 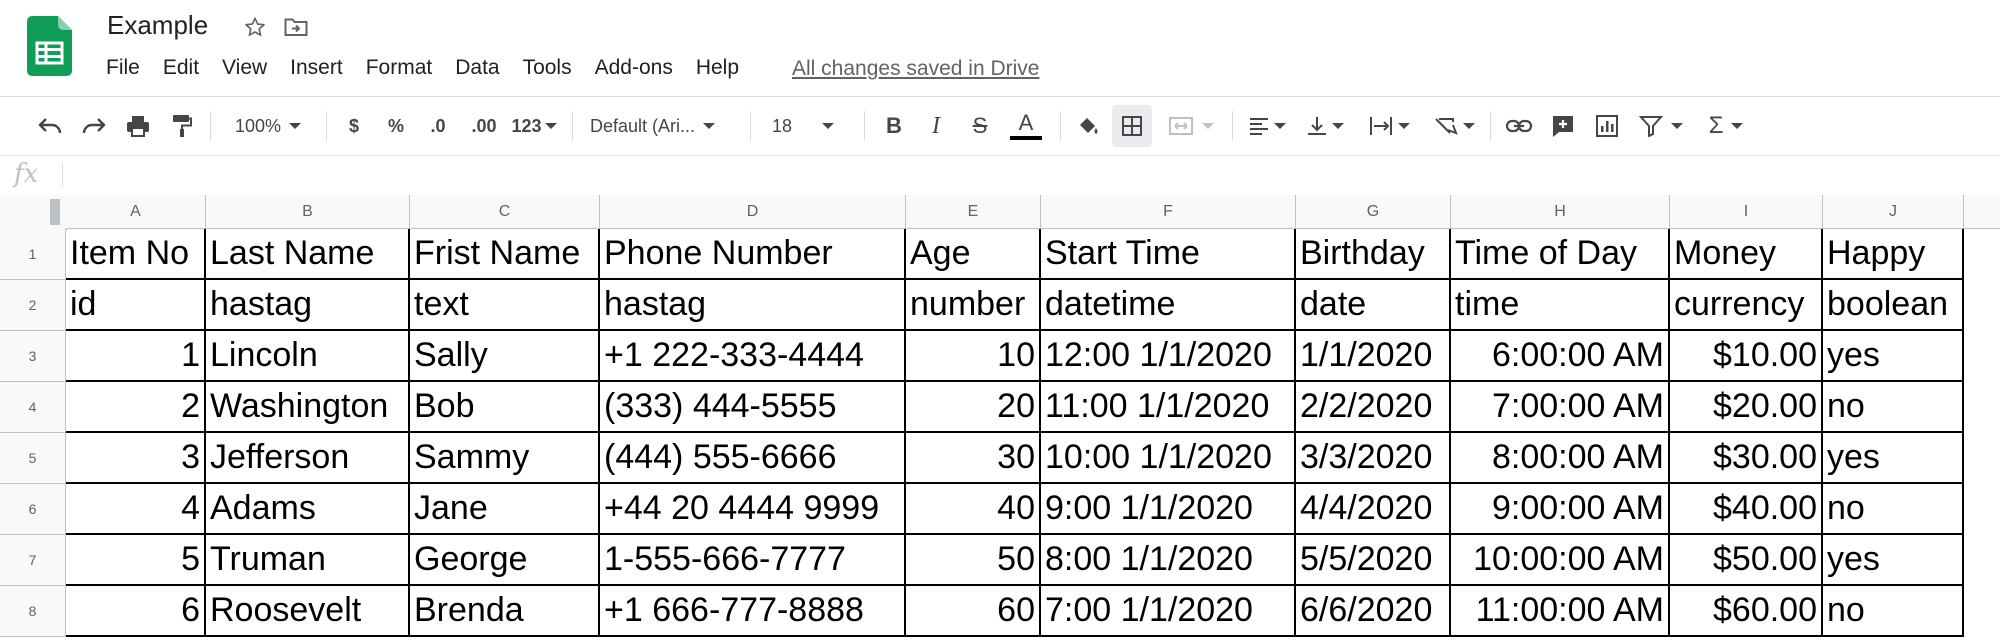 What do you see at coordinates (1893, 407) in the screenshot?
I see `cell: no` at bounding box center [1893, 407].